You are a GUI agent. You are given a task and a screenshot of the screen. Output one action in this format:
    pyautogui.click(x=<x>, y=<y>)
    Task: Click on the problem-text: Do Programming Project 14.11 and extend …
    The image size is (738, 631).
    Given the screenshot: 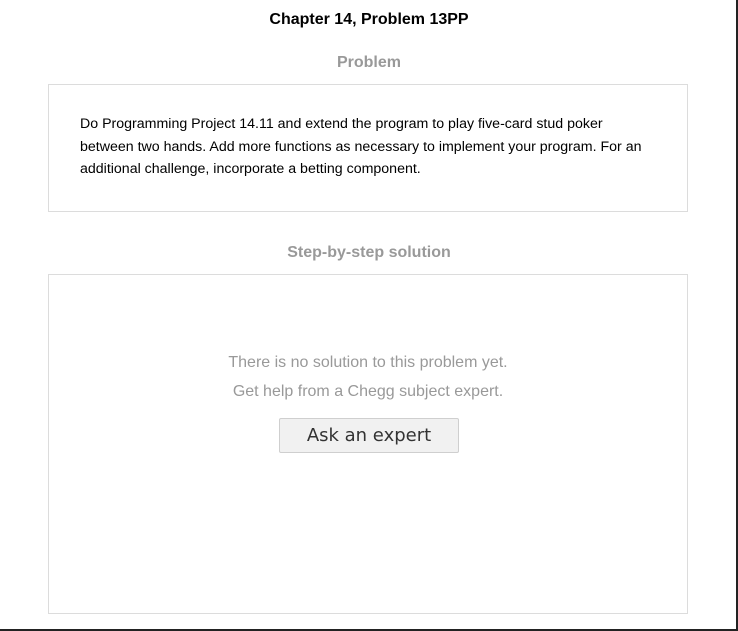 What is the action you would take?
    pyautogui.click(x=361, y=146)
    